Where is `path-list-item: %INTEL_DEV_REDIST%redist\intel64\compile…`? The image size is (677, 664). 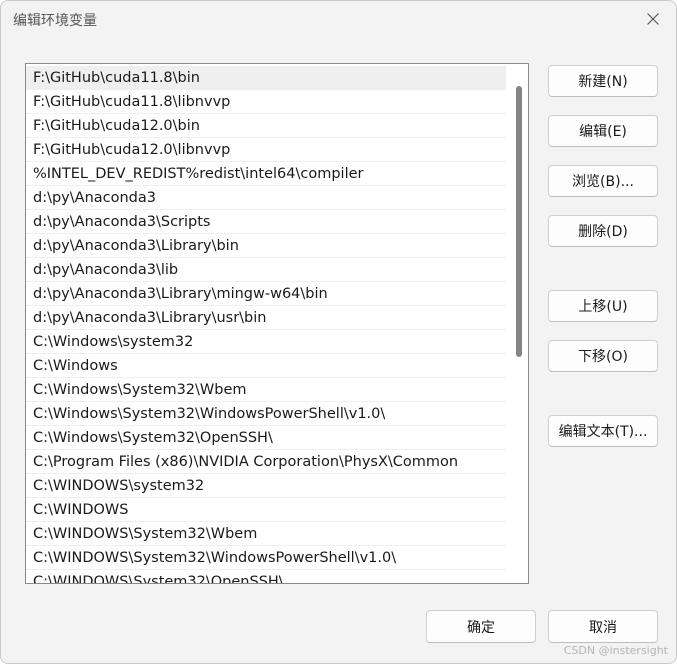
path-list-item: %INTEL_DEV_REDIST%redist\intel64\compile… is located at coordinates (266, 174).